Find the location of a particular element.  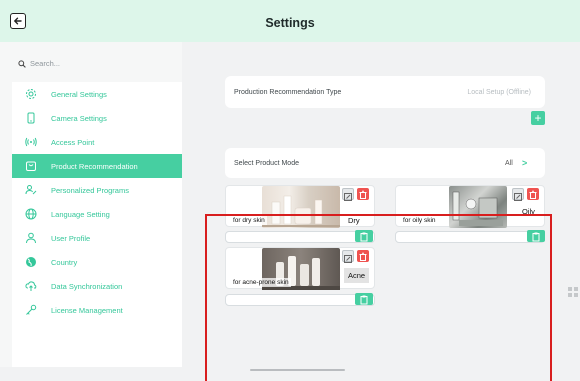

camera-icon is located at coordinates (31, 118).